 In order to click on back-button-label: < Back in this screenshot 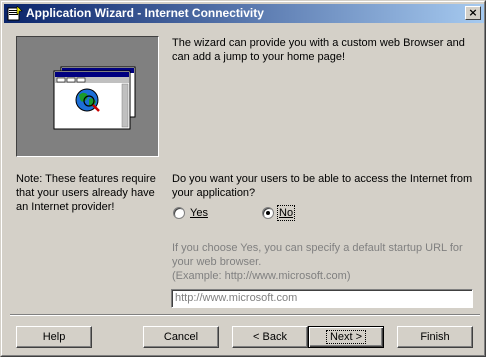, I will do `click(270, 337)`.